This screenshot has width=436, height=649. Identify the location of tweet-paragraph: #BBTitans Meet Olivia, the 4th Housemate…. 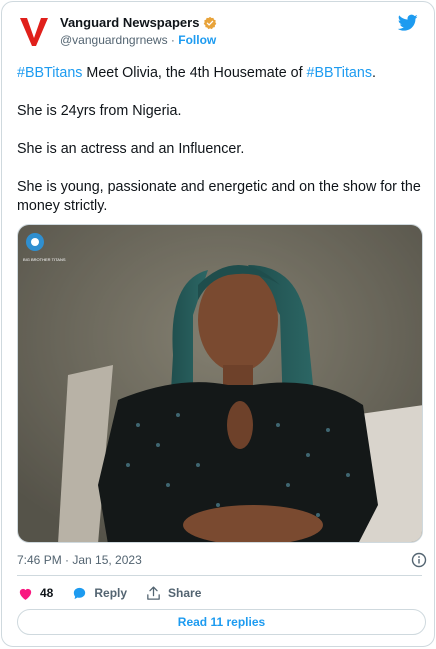
(219, 73).